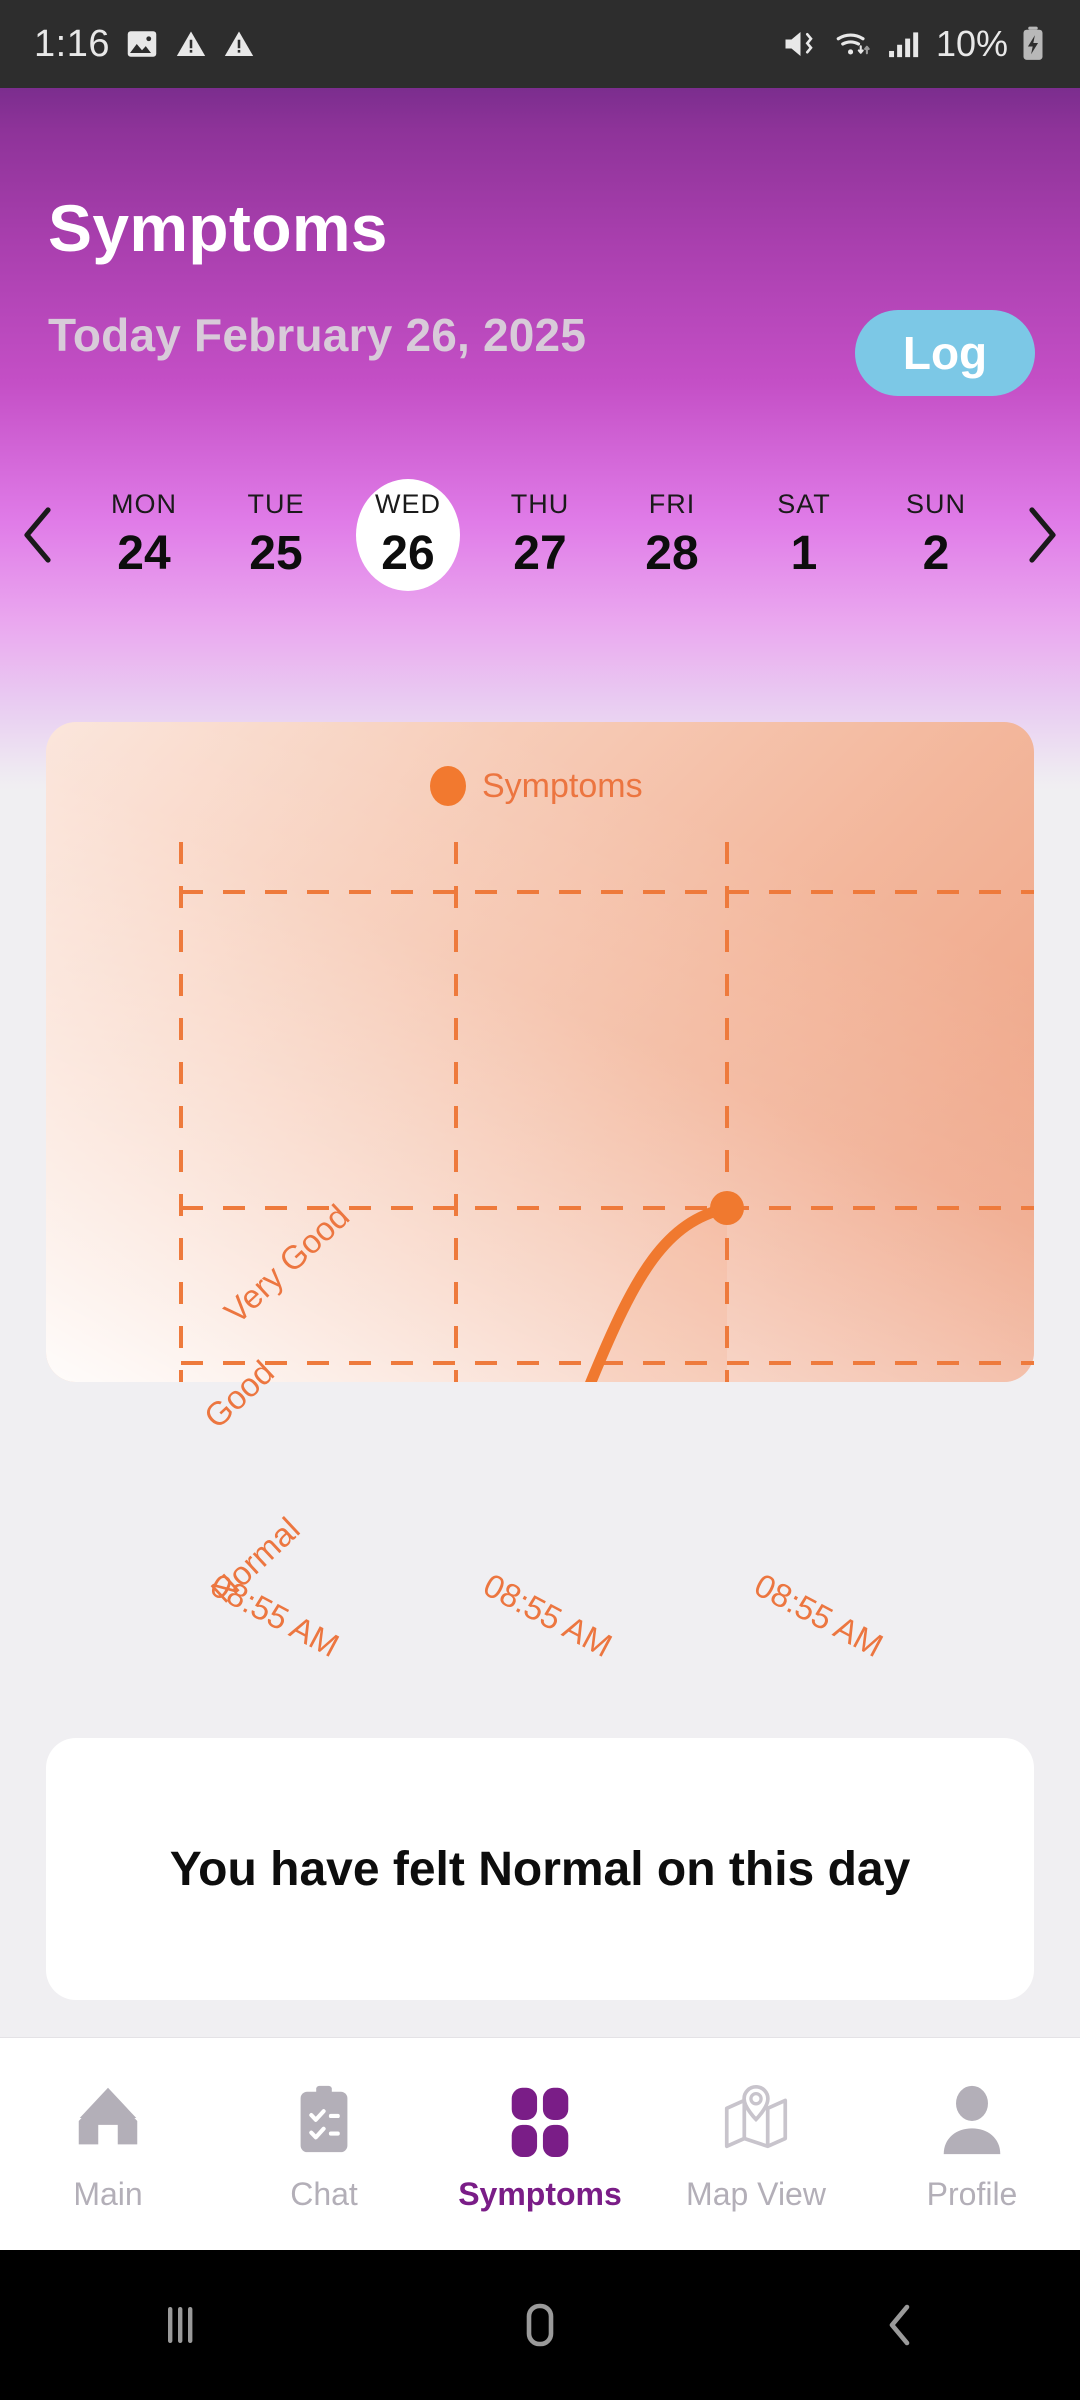 This screenshot has height=2400, width=1080. I want to click on nav-label-symptoms: Symptoms, so click(540, 2194).